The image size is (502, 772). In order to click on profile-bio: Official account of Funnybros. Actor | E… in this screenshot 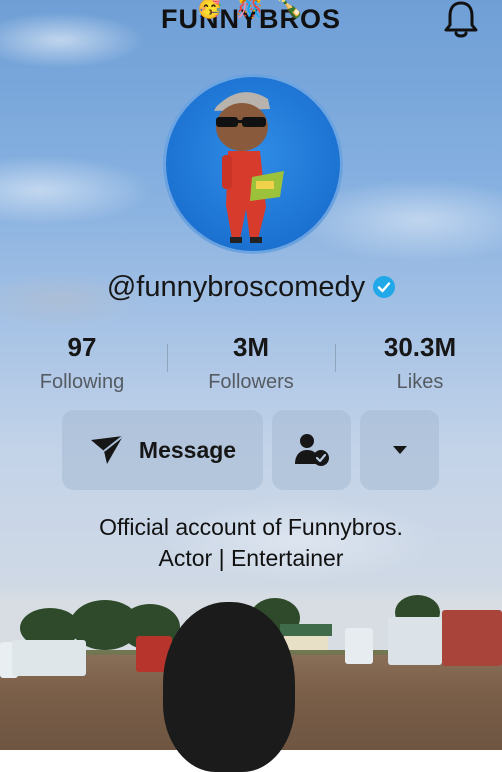, I will do `click(251, 543)`.